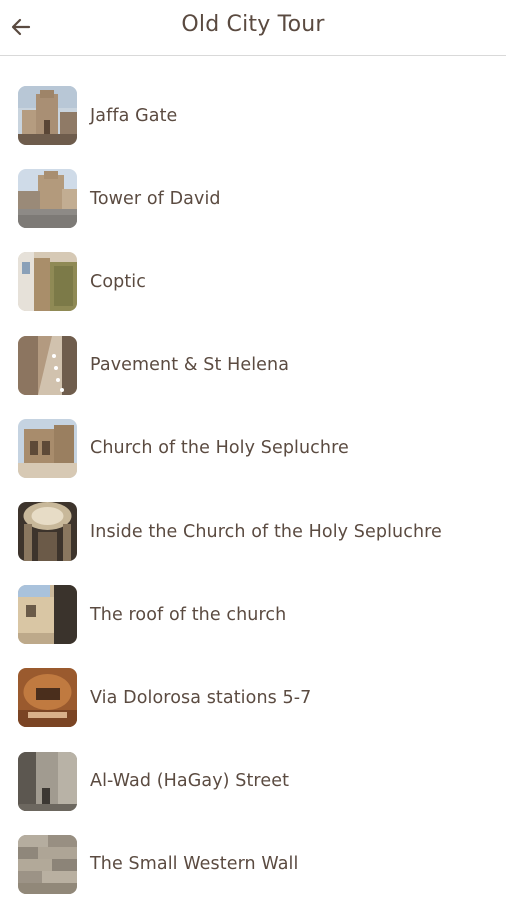 This screenshot has width=506, height=906. I want to click on tour-stop-label: The Small Western Wall, so click(194, 864).